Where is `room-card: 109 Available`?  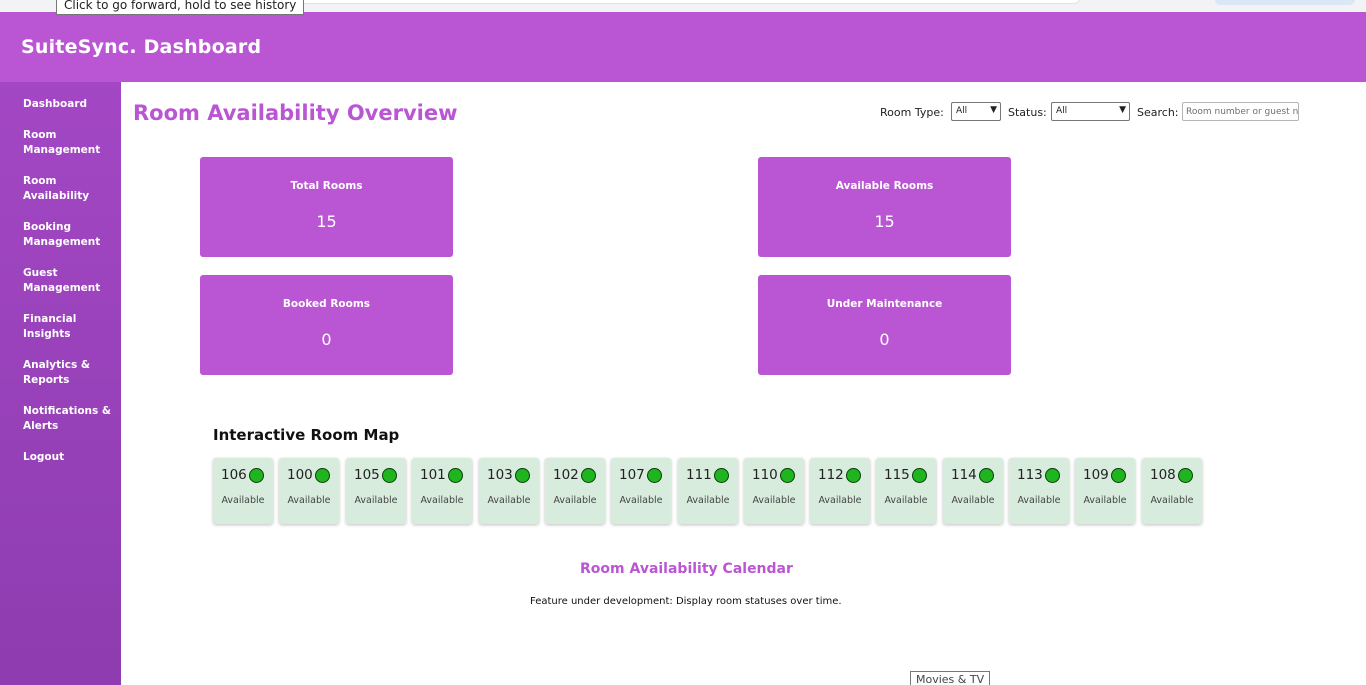 room-card: 109 Available is located at coordinates (1105, 491).